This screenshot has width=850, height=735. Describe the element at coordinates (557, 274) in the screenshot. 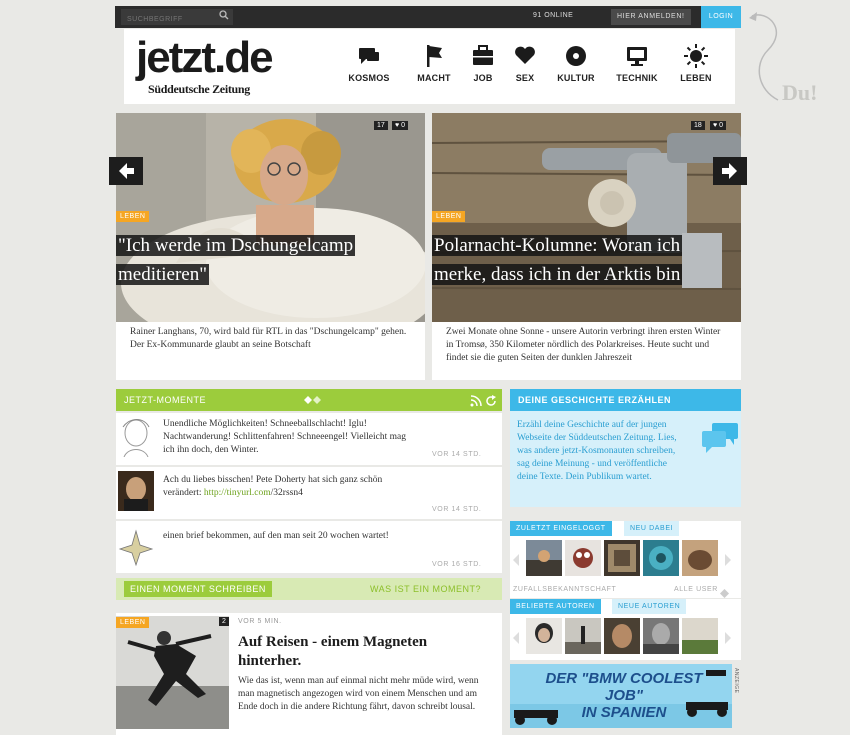

I see `headline-line: merke, dass ich in der Arktis bin` at that location.